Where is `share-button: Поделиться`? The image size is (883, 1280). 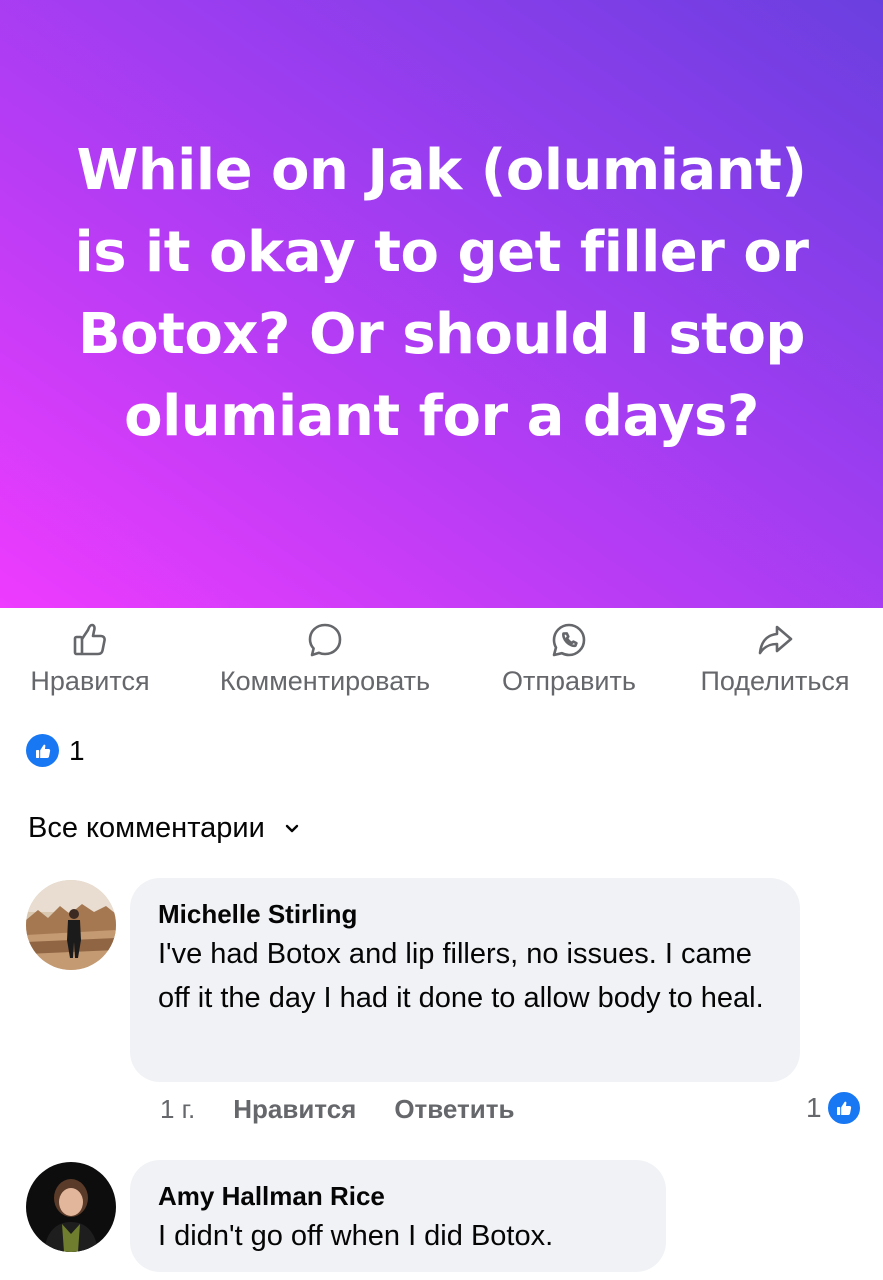 share-button: Поделиться is located at coordinates (775, 658).